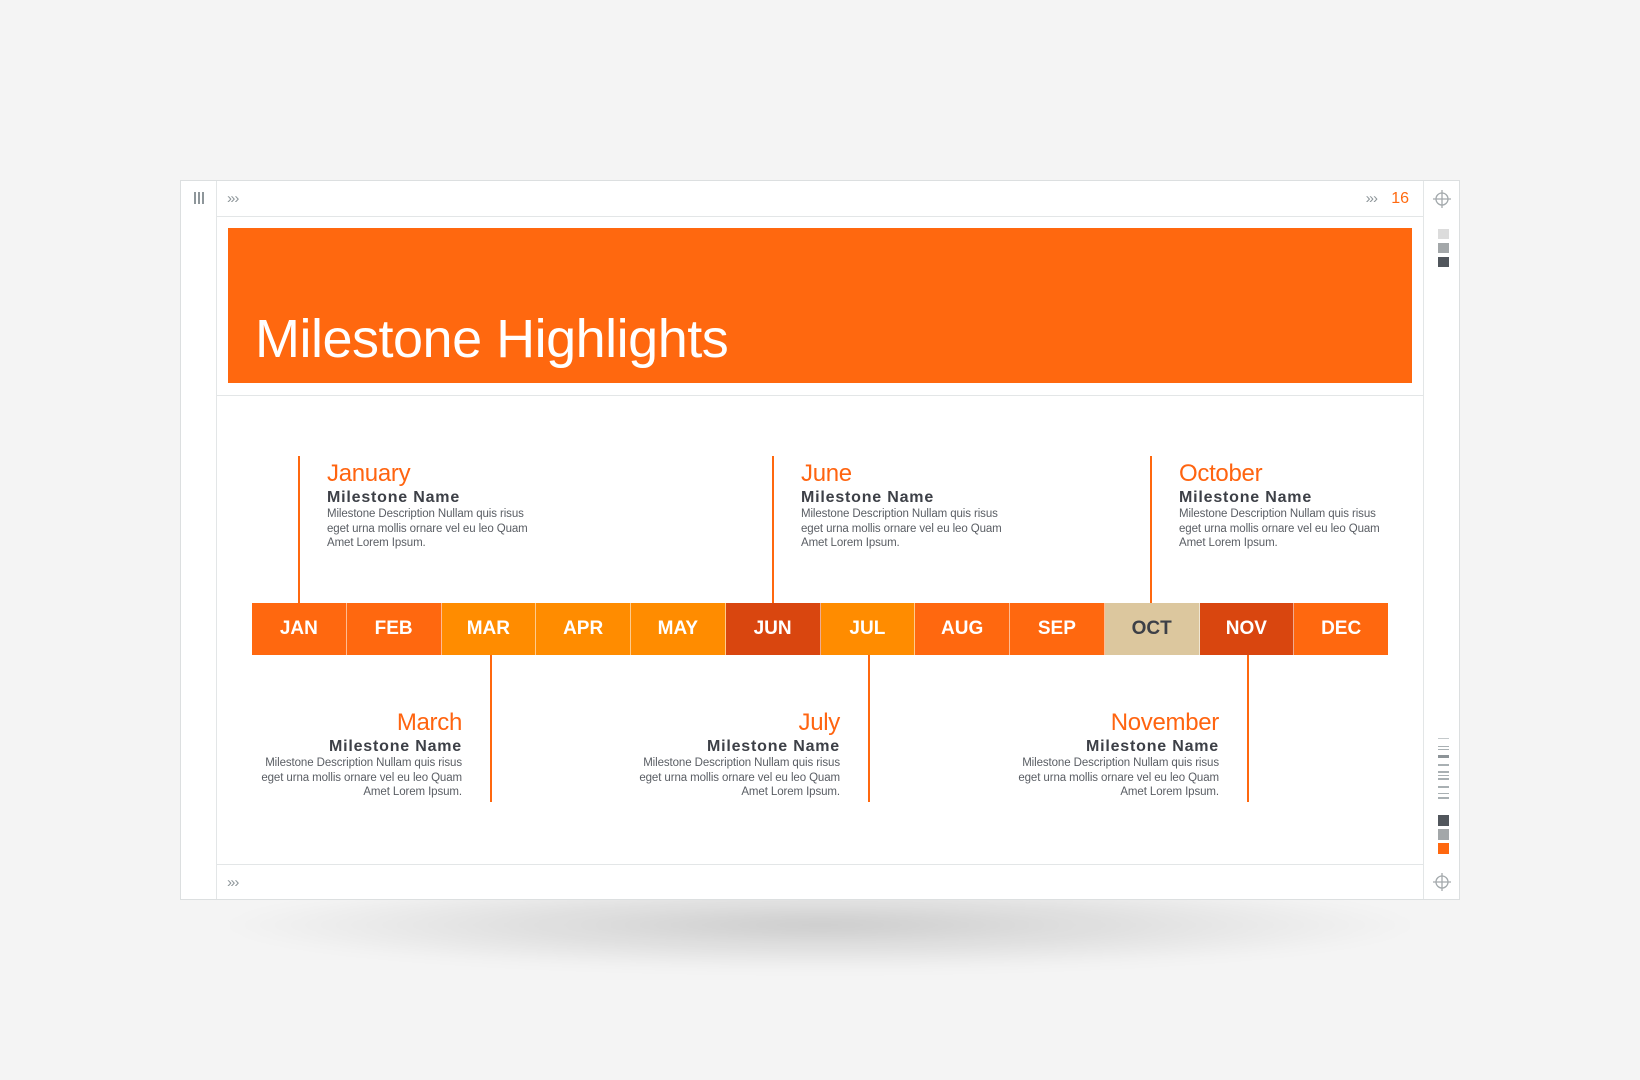  What do you see at coordinates (1442, 199) in the screenshot?
I see `crosshair-icon` at bounding box center [1442, 199].